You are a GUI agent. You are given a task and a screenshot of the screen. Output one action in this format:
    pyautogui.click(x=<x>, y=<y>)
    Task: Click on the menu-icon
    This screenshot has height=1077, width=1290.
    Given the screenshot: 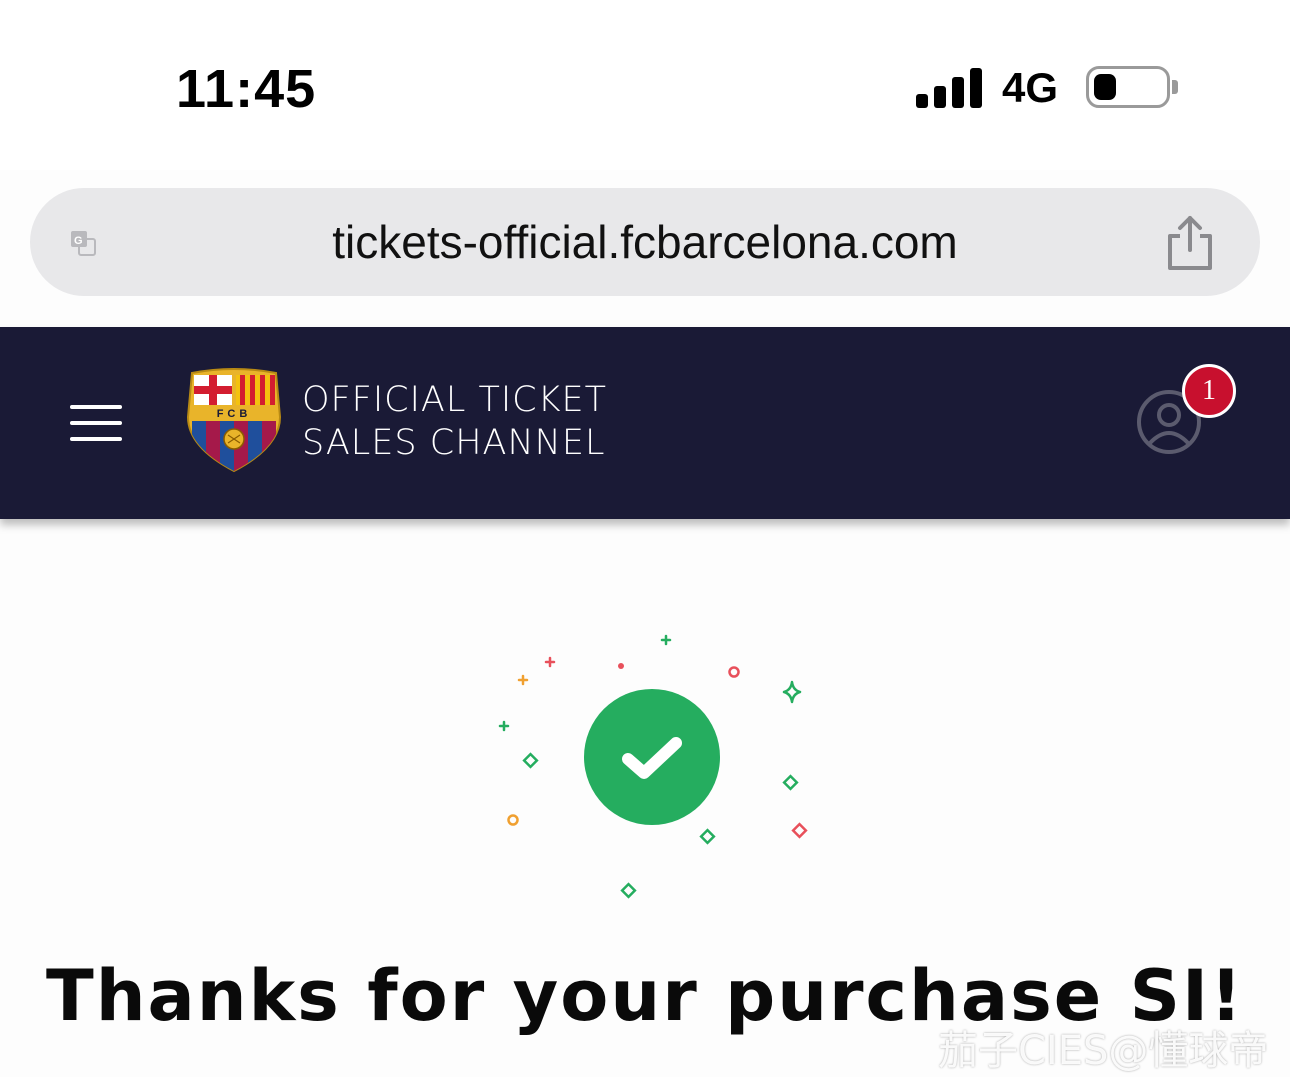 What is the action you would take?
    pyautogui.click(x=96, y=423)
    